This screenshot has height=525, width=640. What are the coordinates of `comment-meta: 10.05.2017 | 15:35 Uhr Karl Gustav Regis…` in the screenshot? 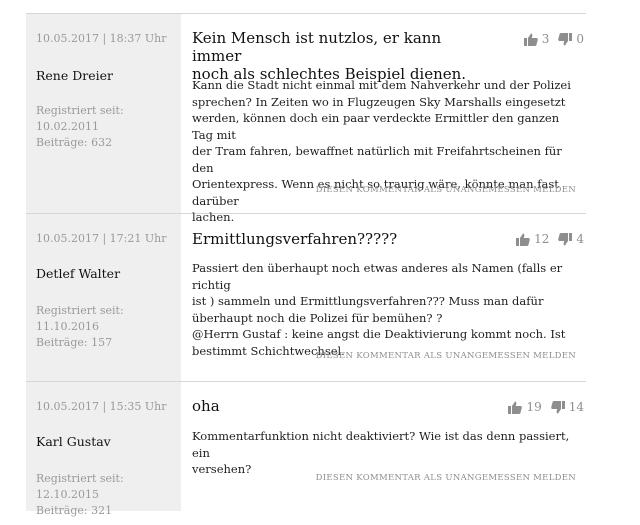 It's located at (103, 449).